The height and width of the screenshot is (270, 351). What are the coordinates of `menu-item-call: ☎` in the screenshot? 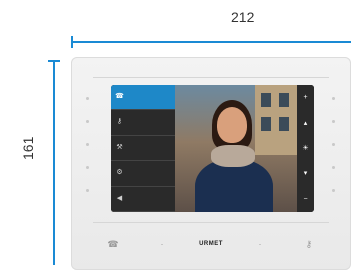 It's located at (143, 98).